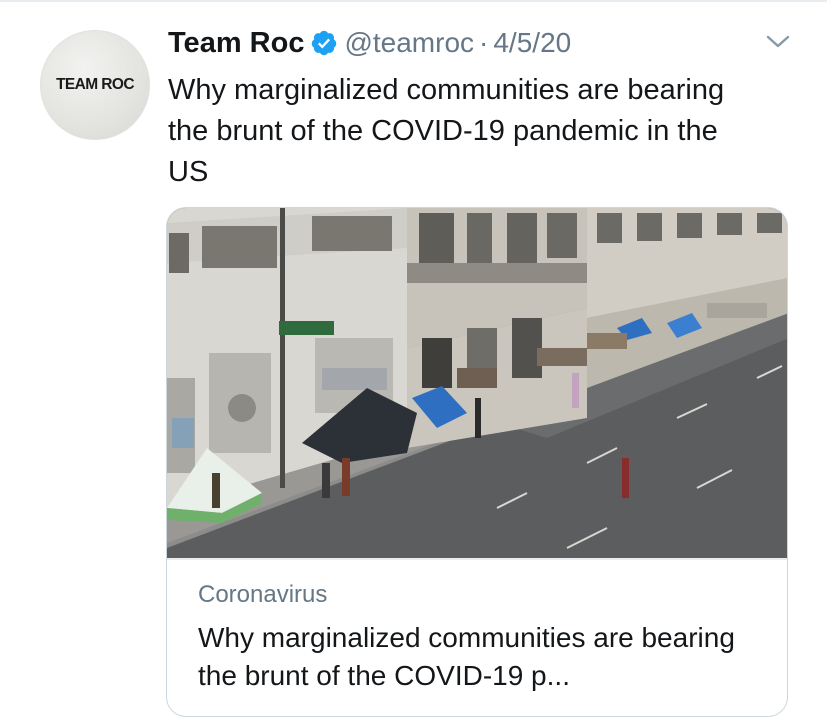  I want to click on user-handle: @teamroc, so click(409, 43).